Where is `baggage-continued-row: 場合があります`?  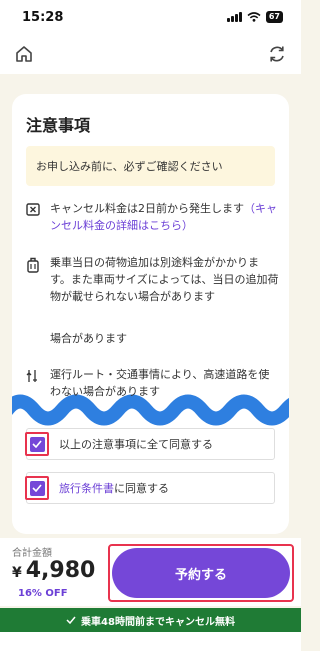
baggage-continued-row: 場合があります is located at coordinates (150, 338).